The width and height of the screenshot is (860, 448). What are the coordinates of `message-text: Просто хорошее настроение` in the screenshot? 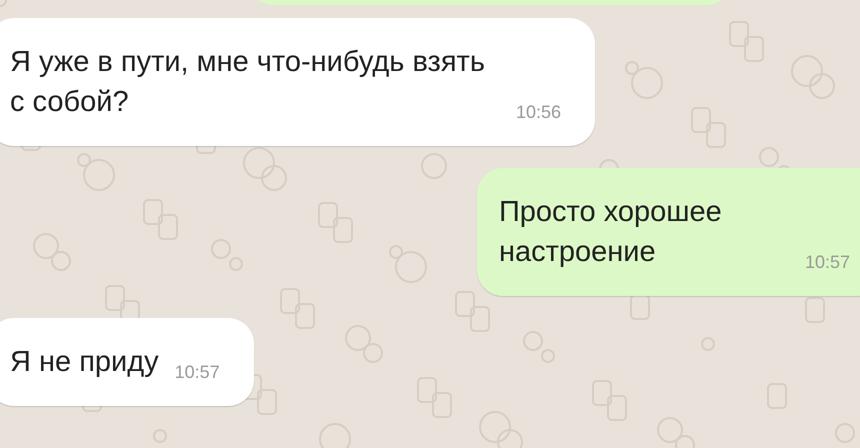 It's located at (610, 232).